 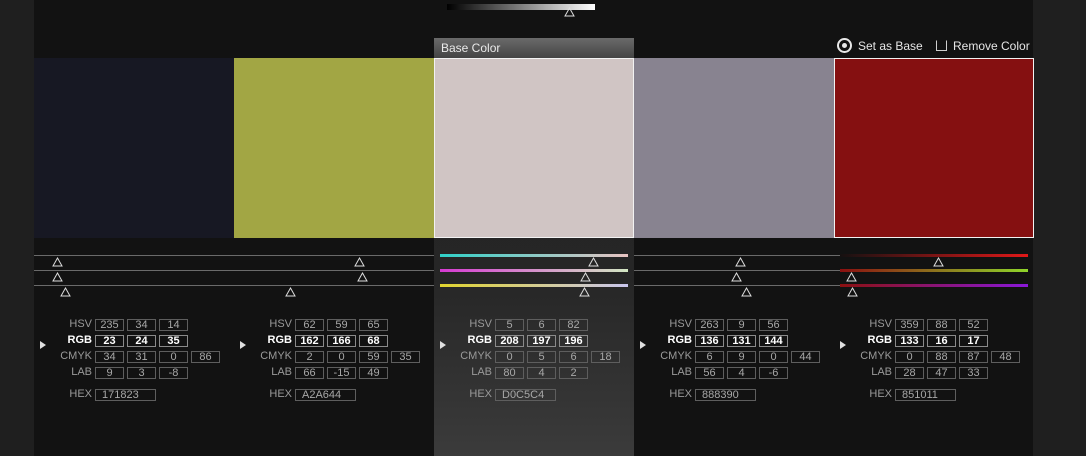 I want to click on selected-green-gradient, so click(x=934, y=270).